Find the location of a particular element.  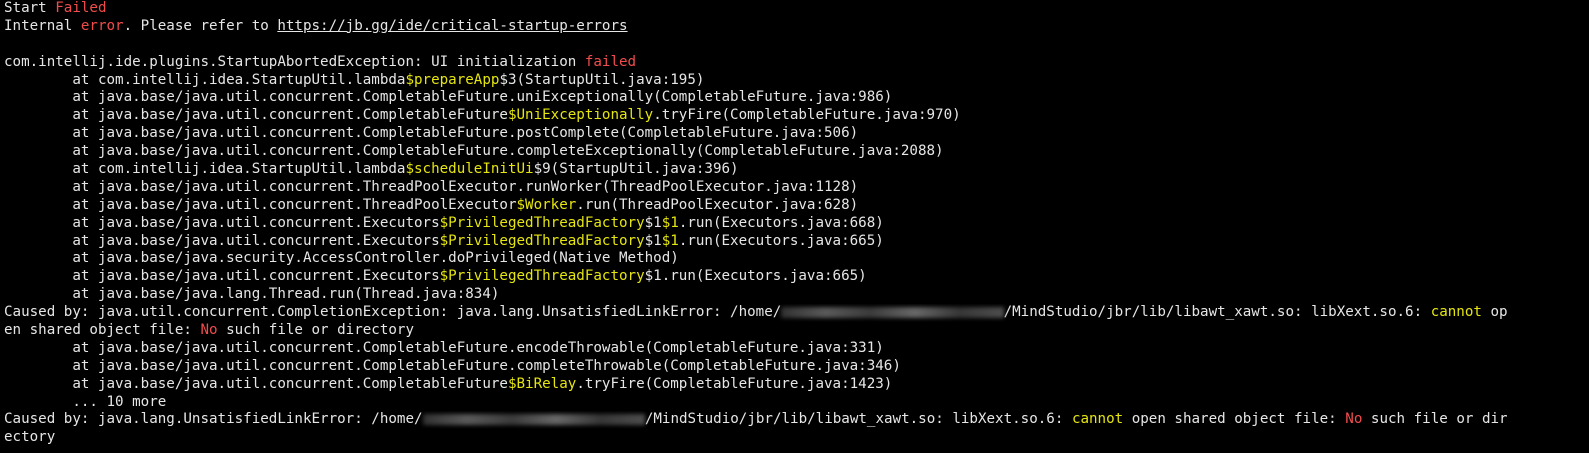

terminal-text: $3(StartupUtil.java:195) is located at coordinates (602, 79).